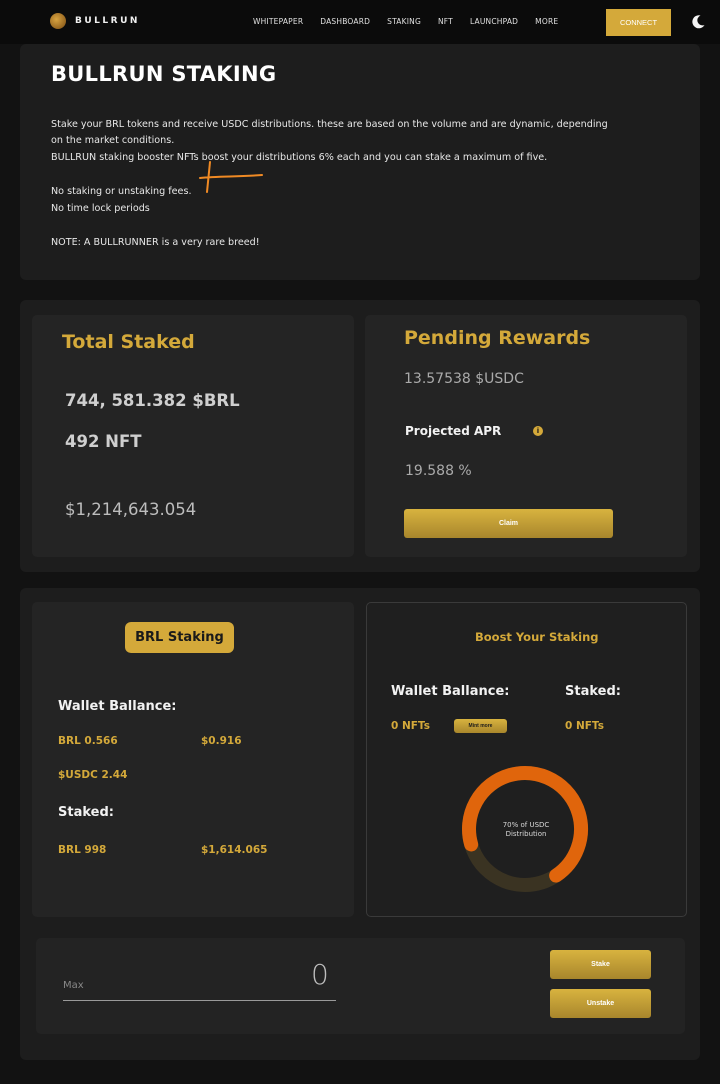 This screenshot has height=1084, width=720. What do you see at coordinates (546, 21) in the screenshot?
I see `nav-more: MORE` at bounding box center [546, 21].